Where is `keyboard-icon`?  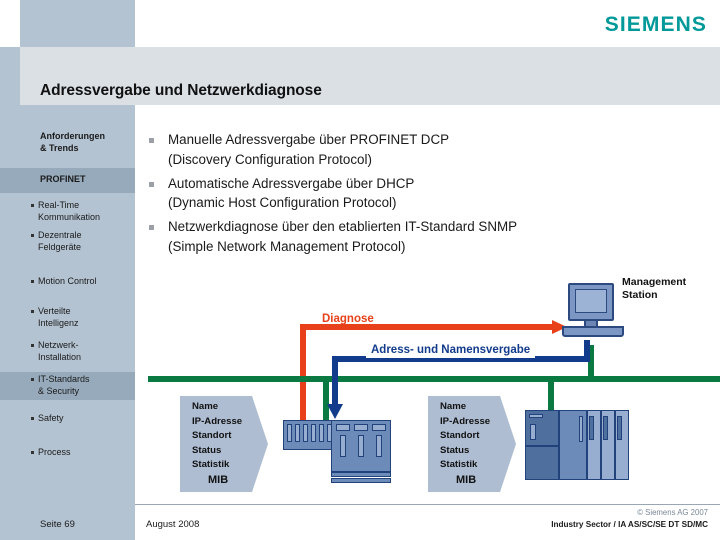
keyboard-icon is located at coordinates (593, 331).